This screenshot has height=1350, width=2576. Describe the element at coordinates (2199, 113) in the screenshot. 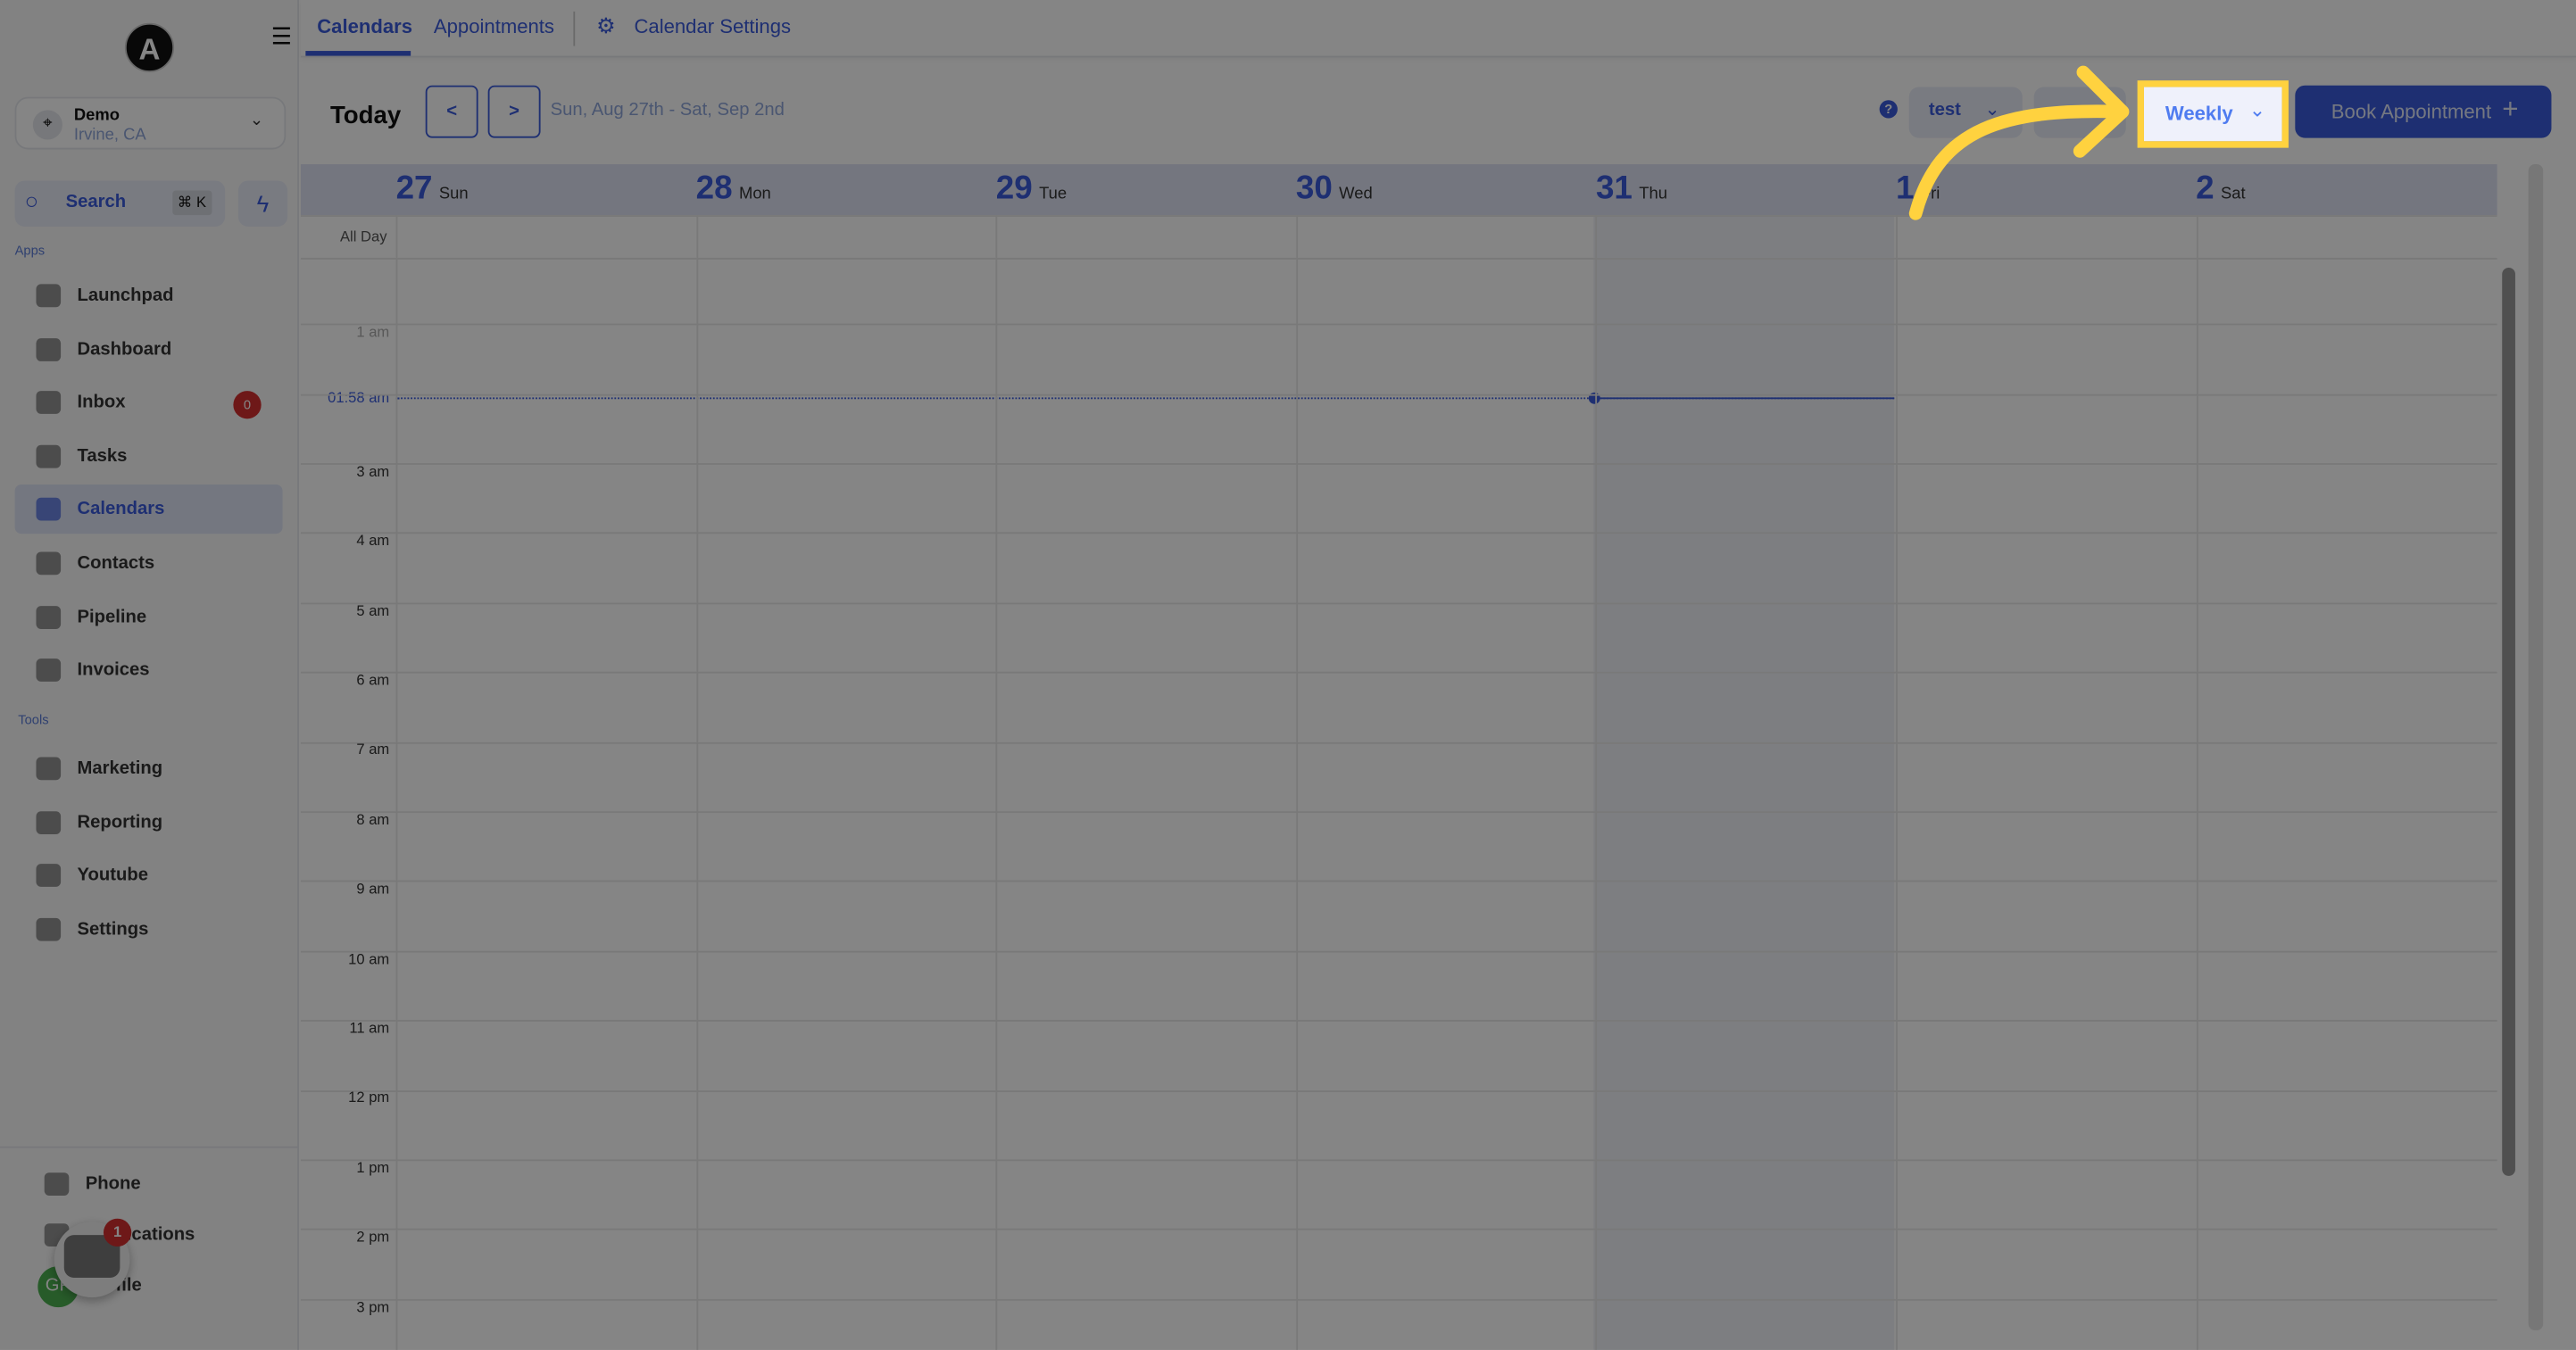

I see `view-select-value: Weekly` at that location.